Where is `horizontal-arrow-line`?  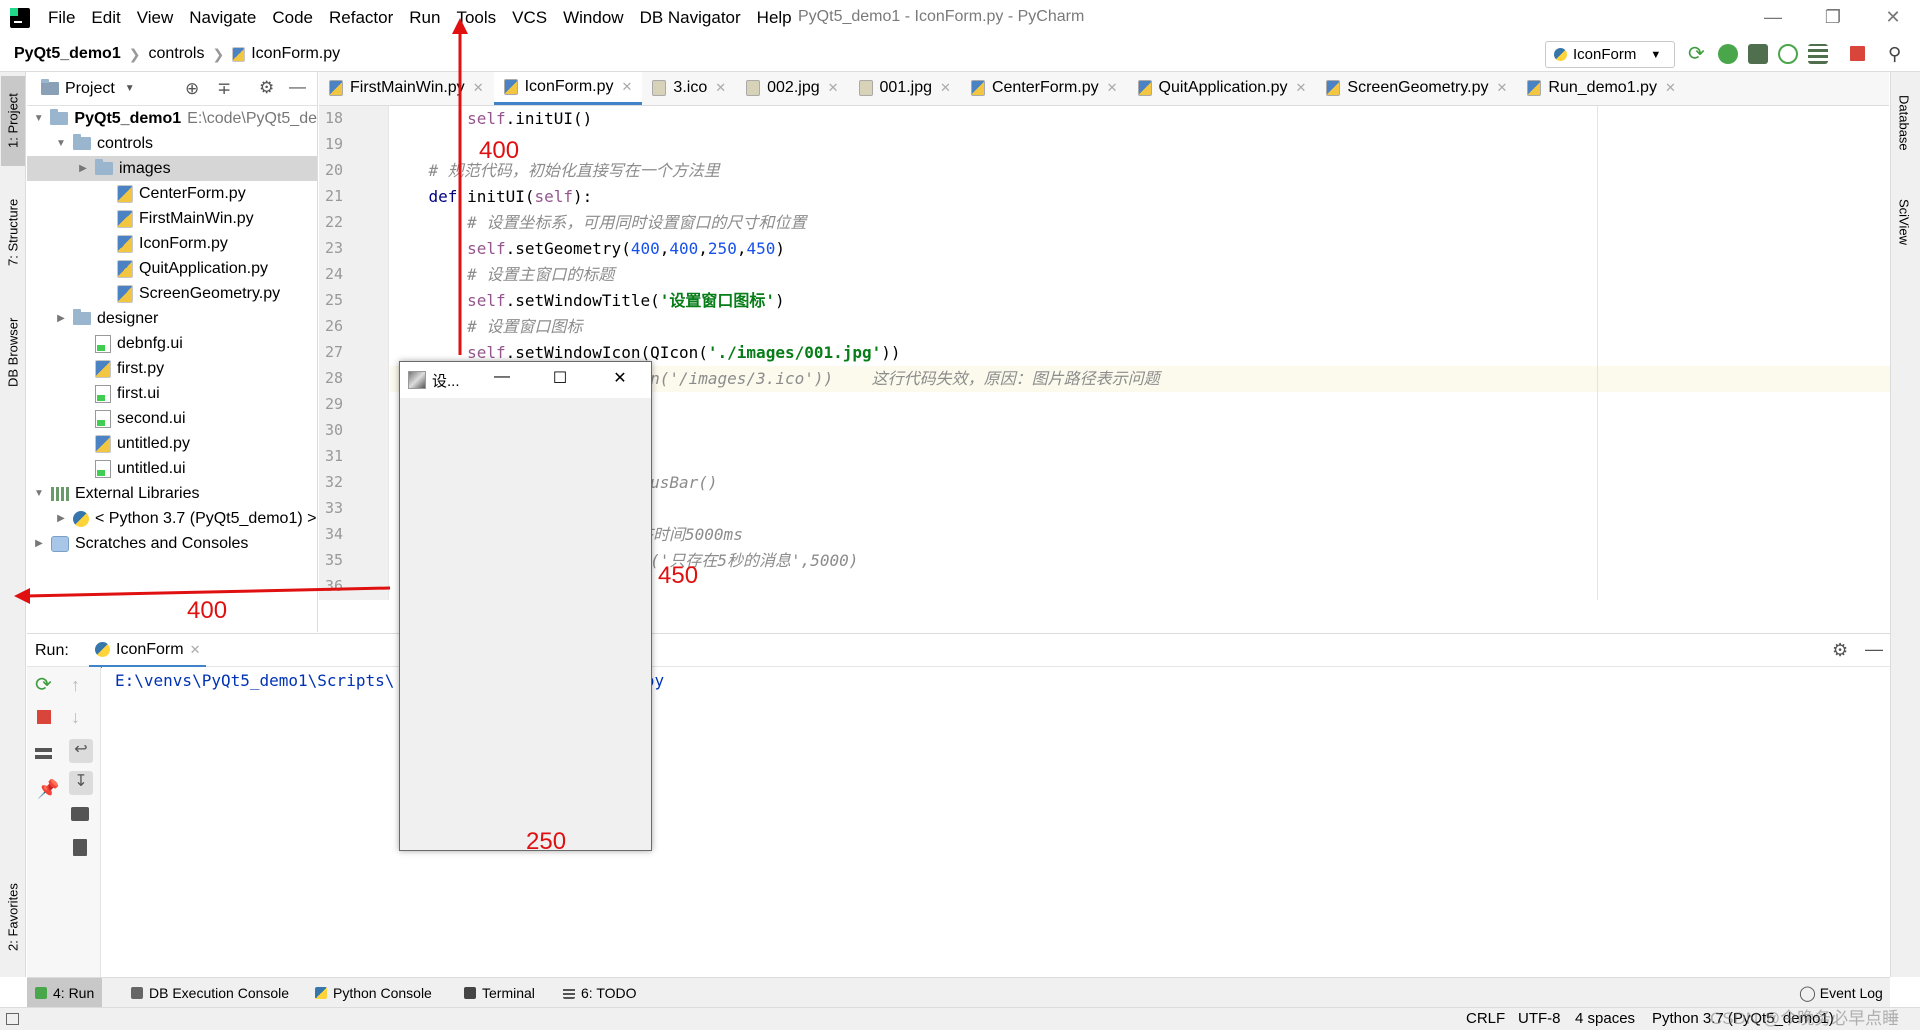 horizontal-arrow-line is located at coordinates (208, 592).